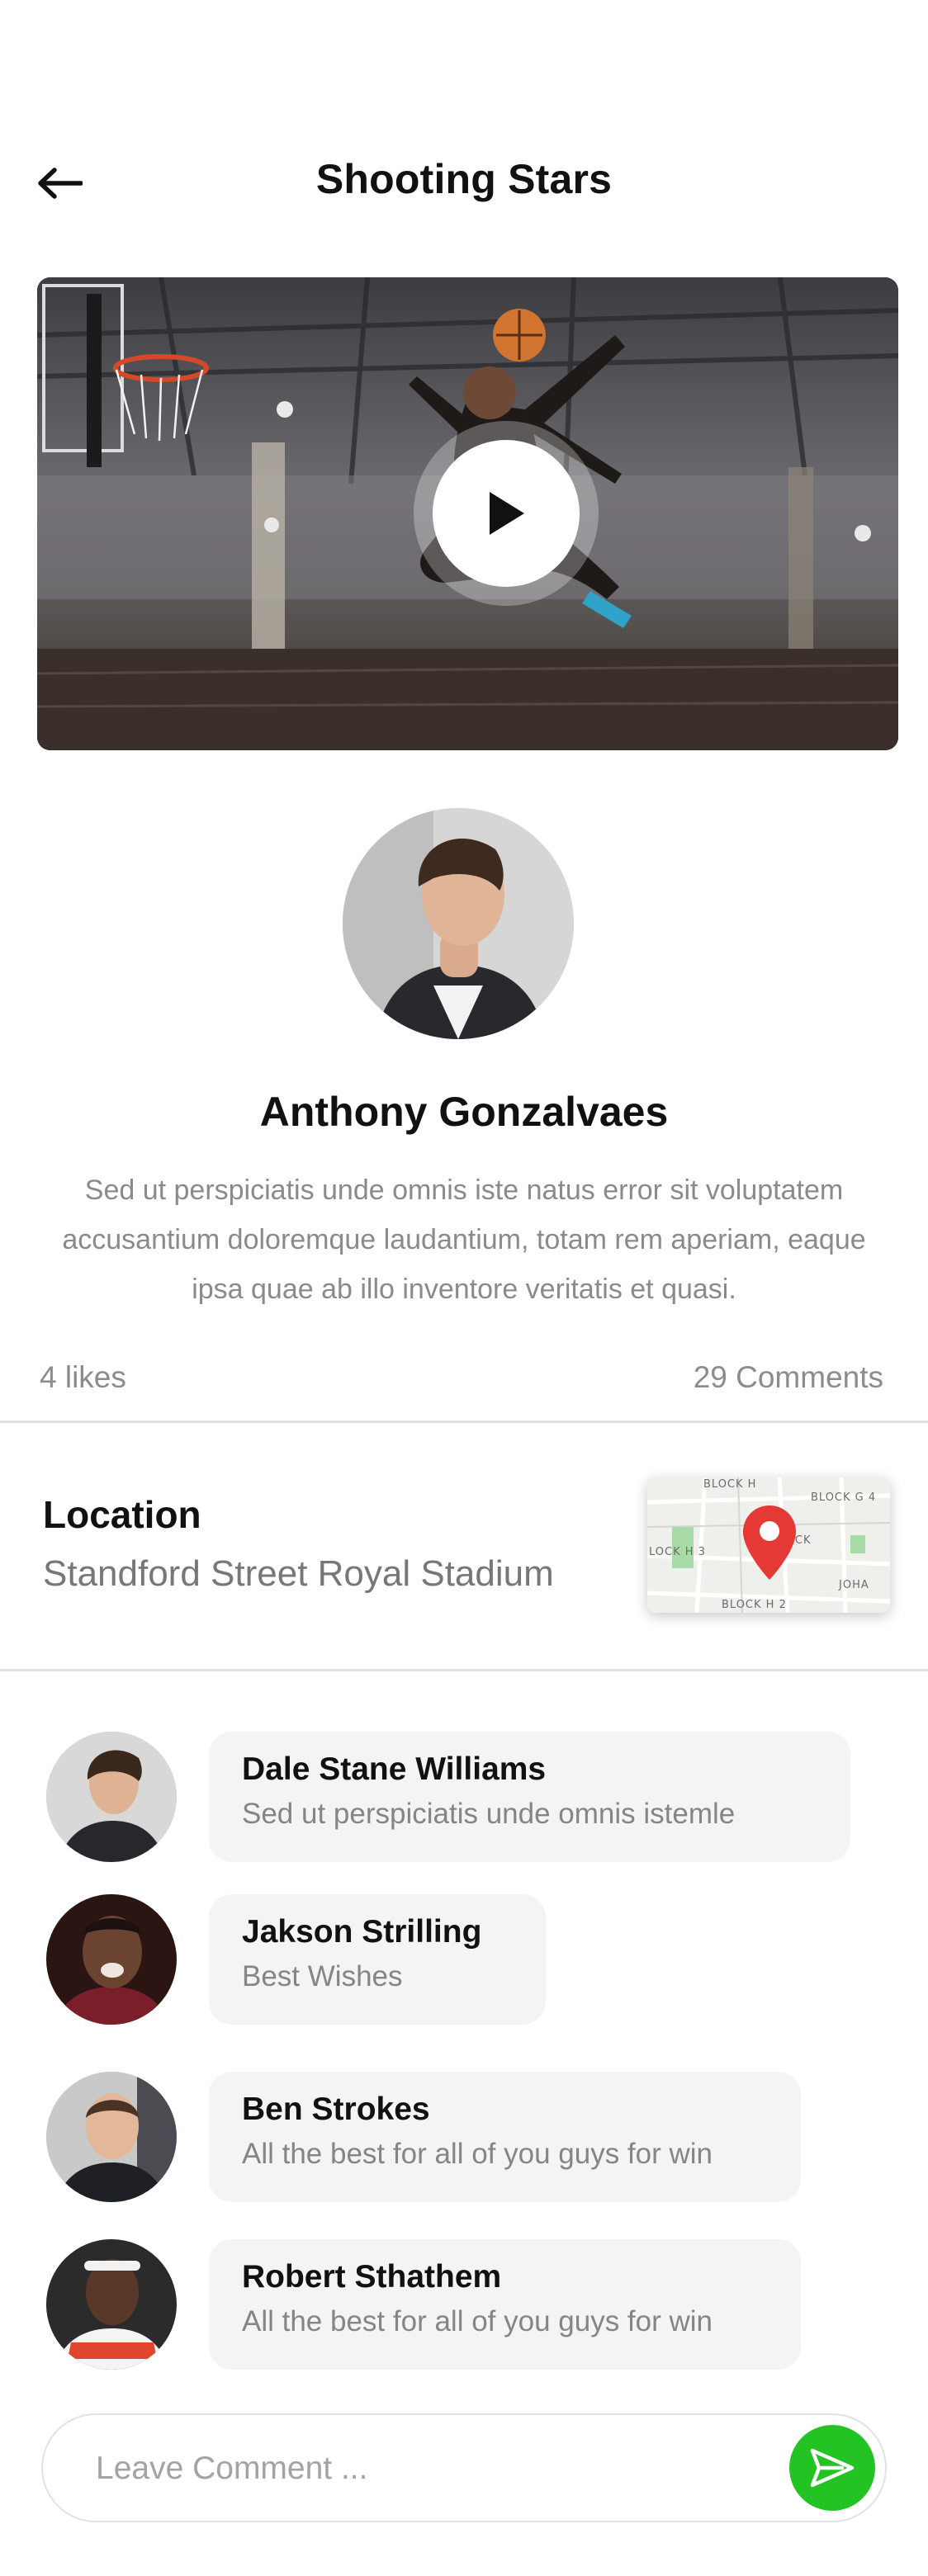 The width and height of the screenshot is (928, 2576). I want to click on post-stats: 4 likes 29 Comments, so click(461, 1380).